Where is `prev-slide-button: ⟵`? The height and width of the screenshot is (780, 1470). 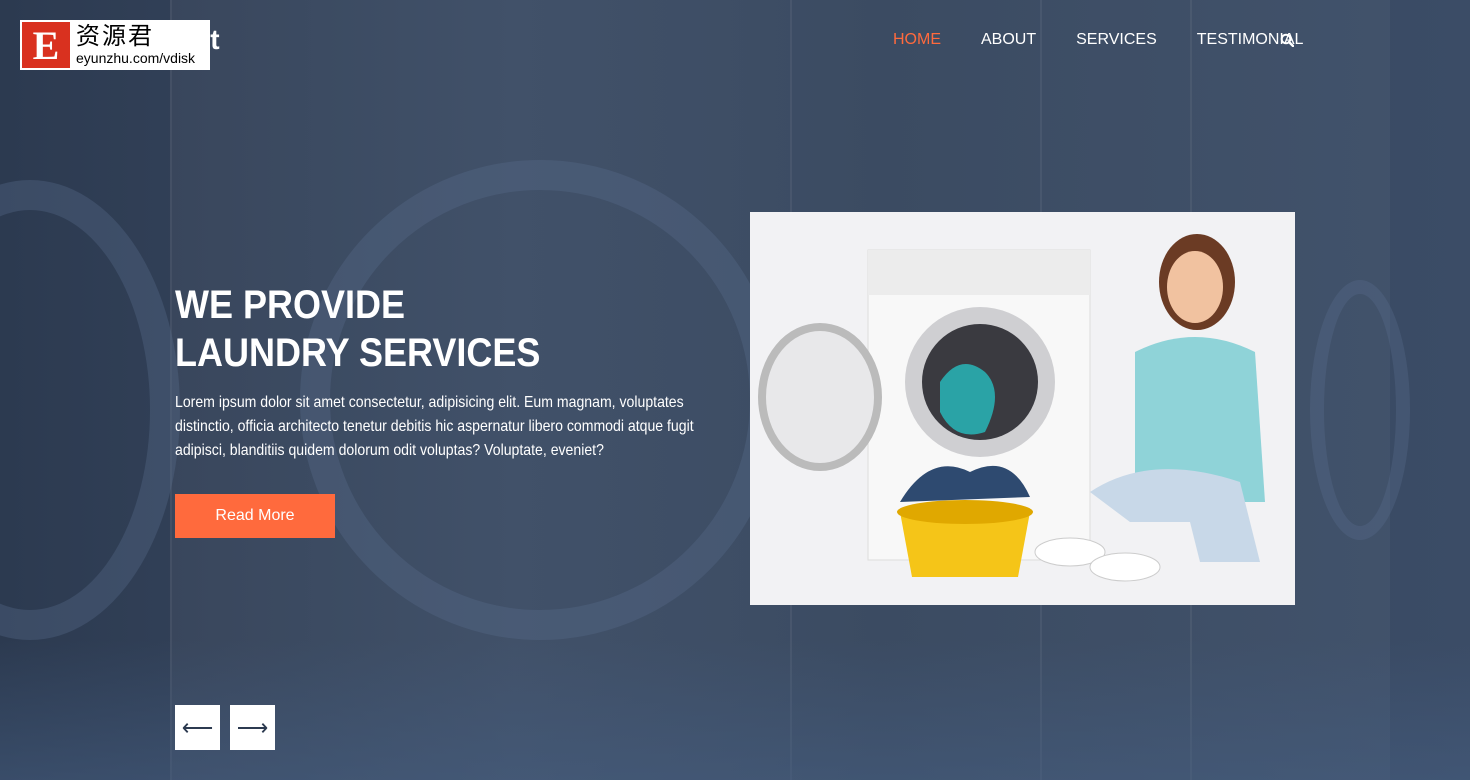
prev-slide-button: ⟵ is located at coordinates (197, 727).